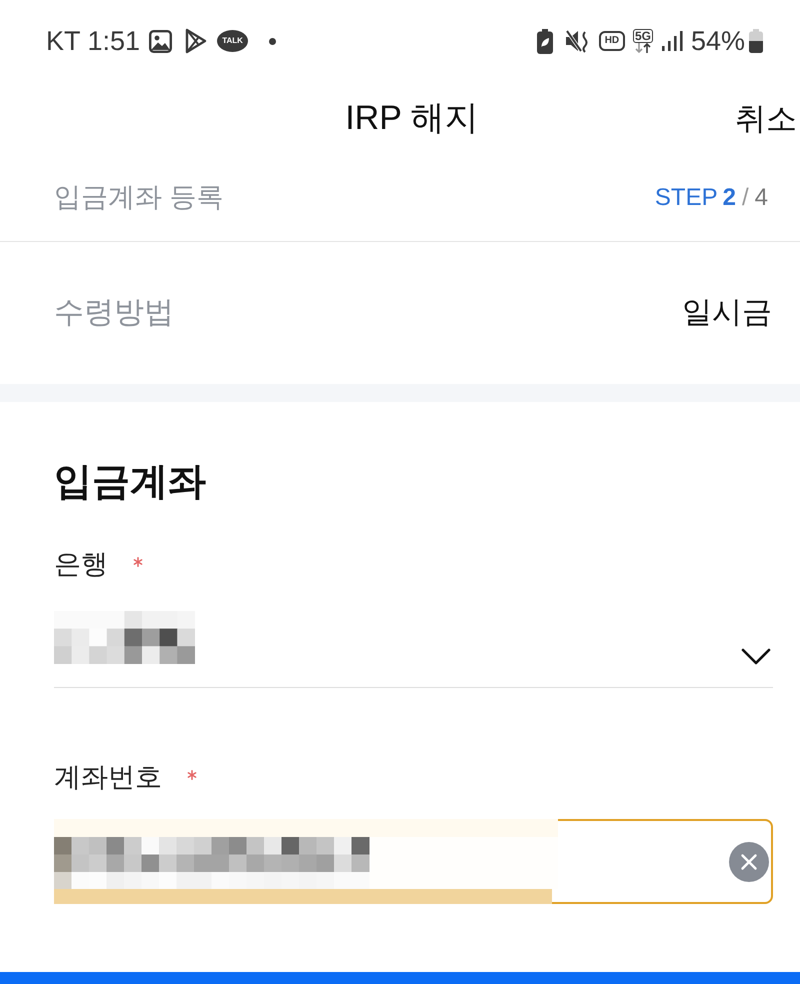 This screenshot has height=984, width=800. What do you see at coordinates (761, 198) in the screenshot?
I see `step-total: 4` at bounding box center [761, 198].